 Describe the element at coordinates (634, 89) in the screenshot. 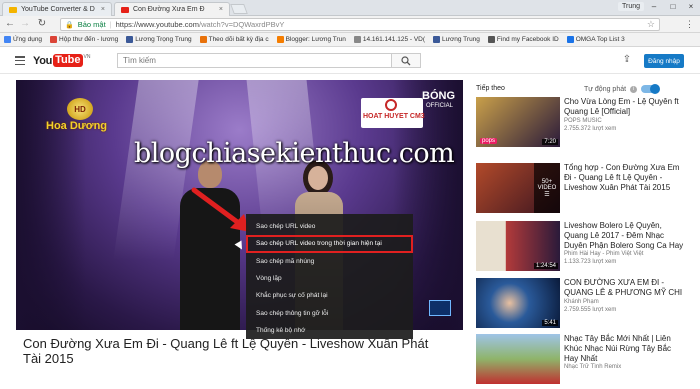

I see `info-icon: i` at that location.